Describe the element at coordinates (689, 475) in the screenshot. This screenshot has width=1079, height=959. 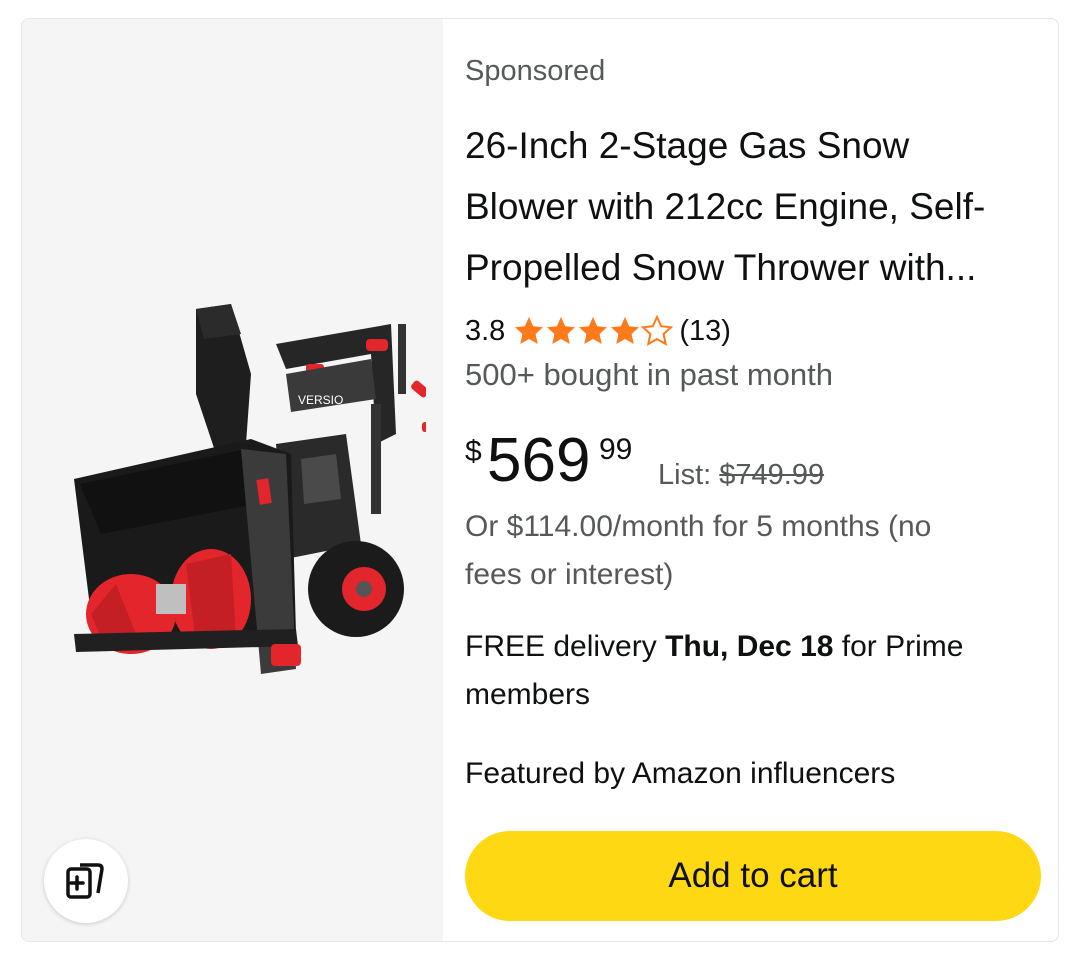
I see `list-price-label: List:` at that location.